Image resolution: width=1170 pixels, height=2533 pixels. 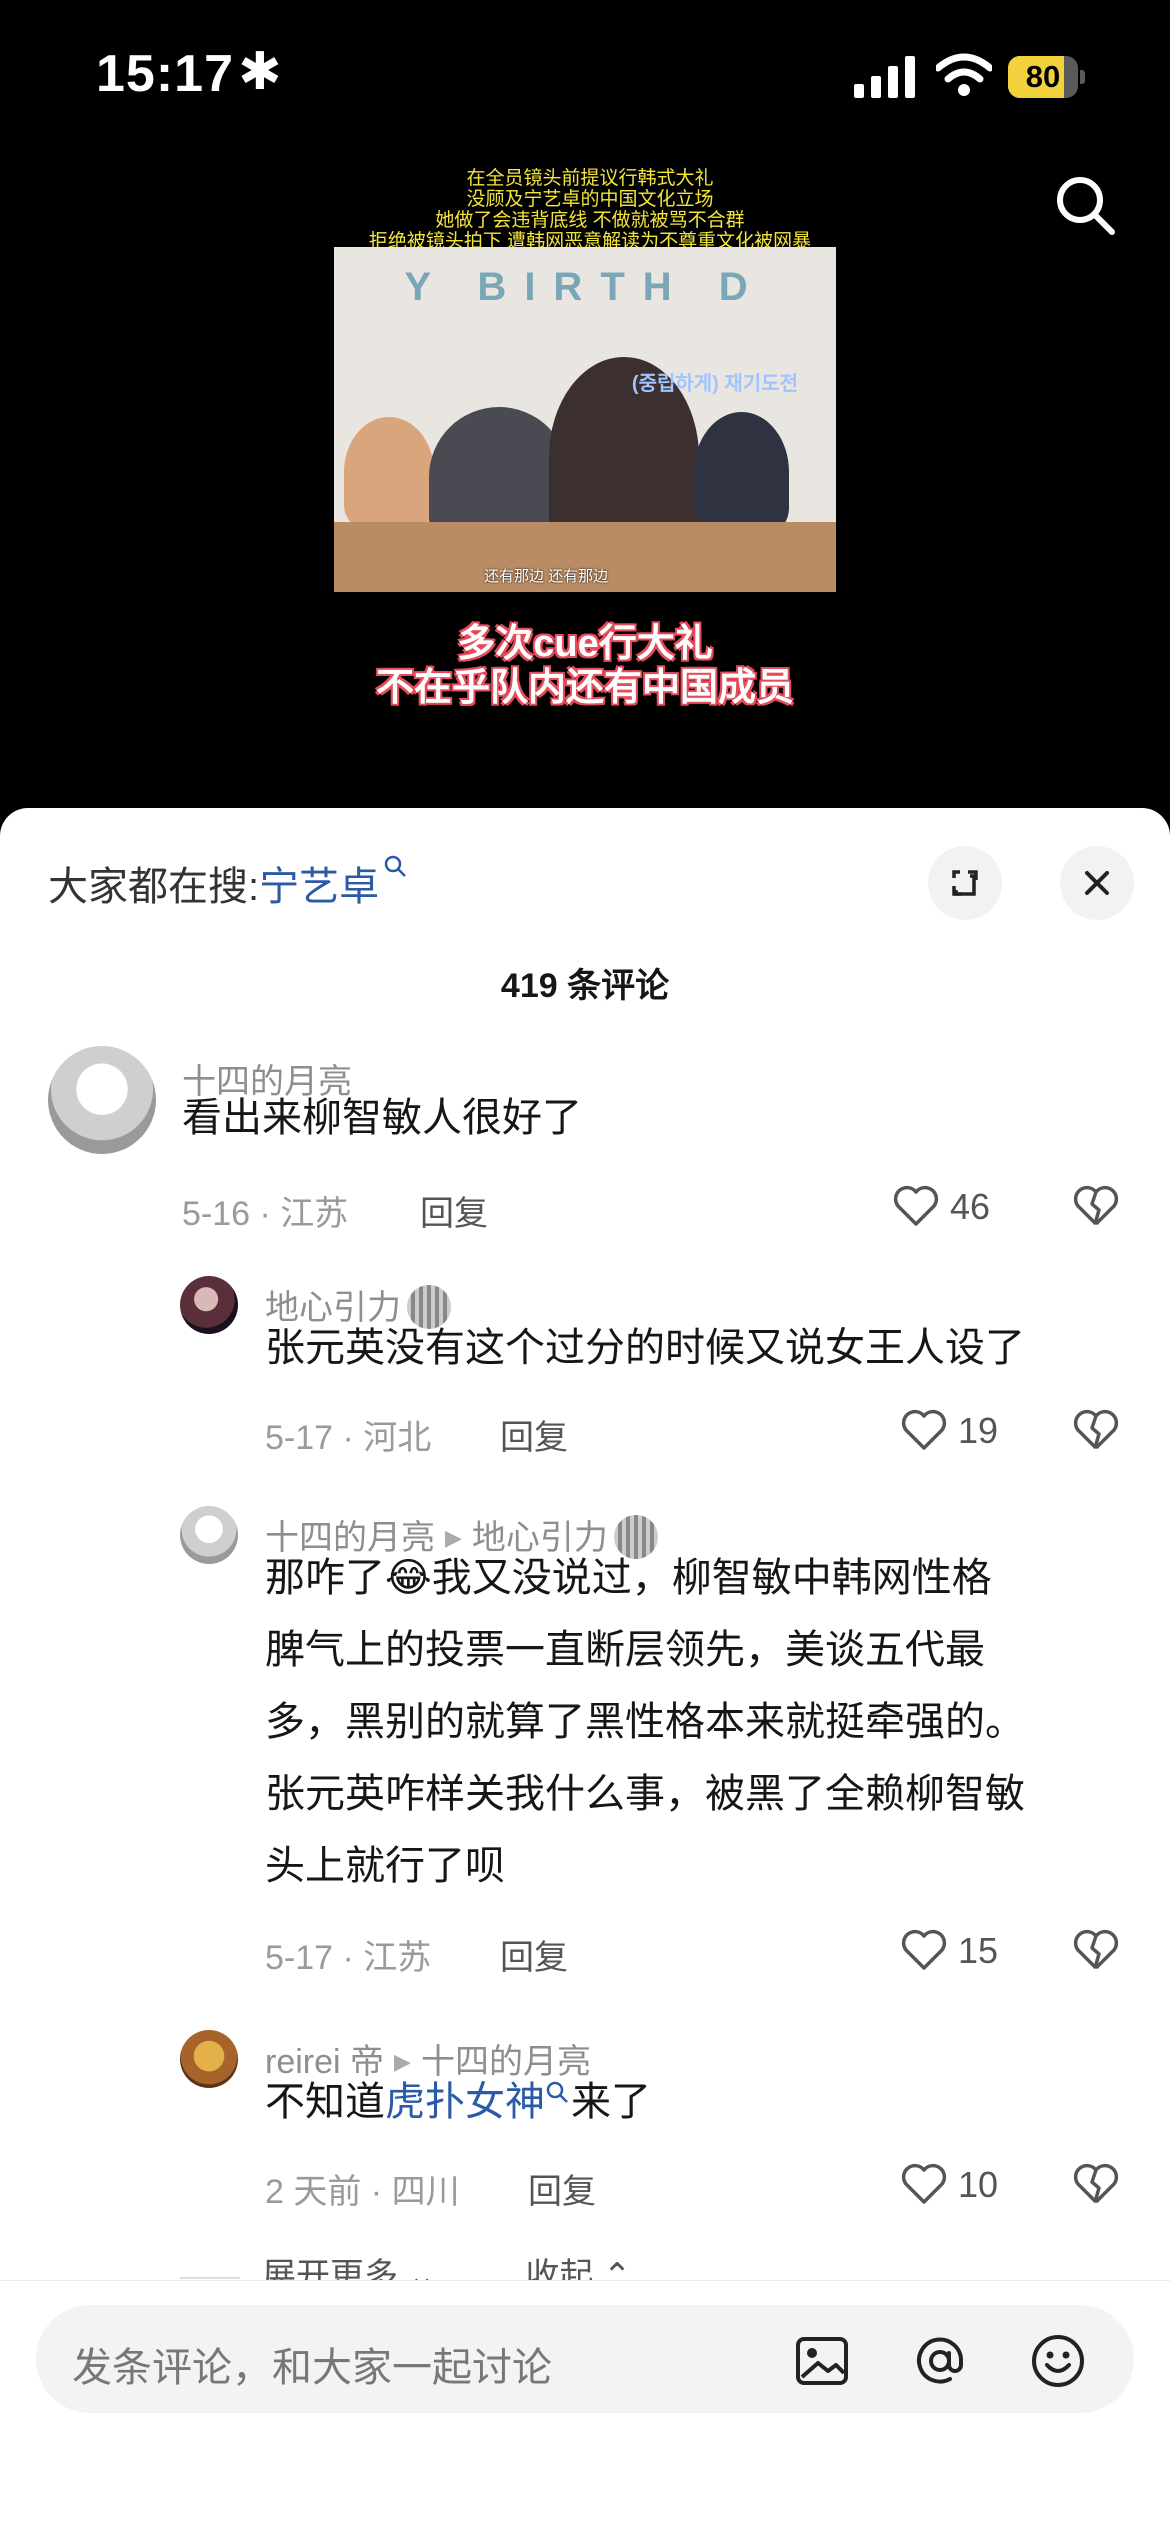 What do you see at coordinates (940, 2361) in the screenshot?
I see `at-mention-icon` at bounding box center [940, 2361].